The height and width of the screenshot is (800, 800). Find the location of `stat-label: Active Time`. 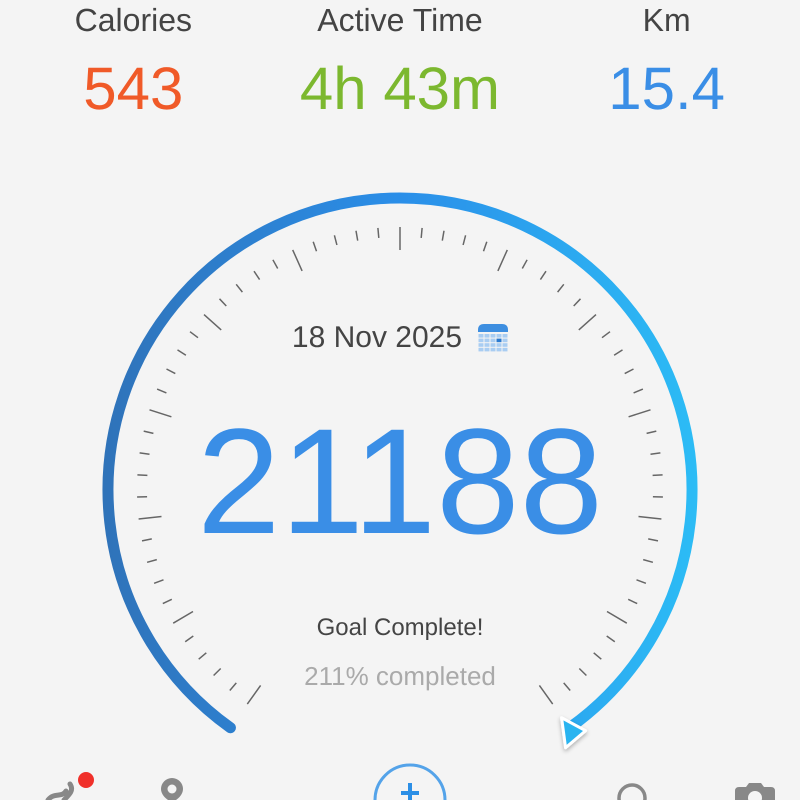

stat-label: Active Time is located at coordinates (400, 20).